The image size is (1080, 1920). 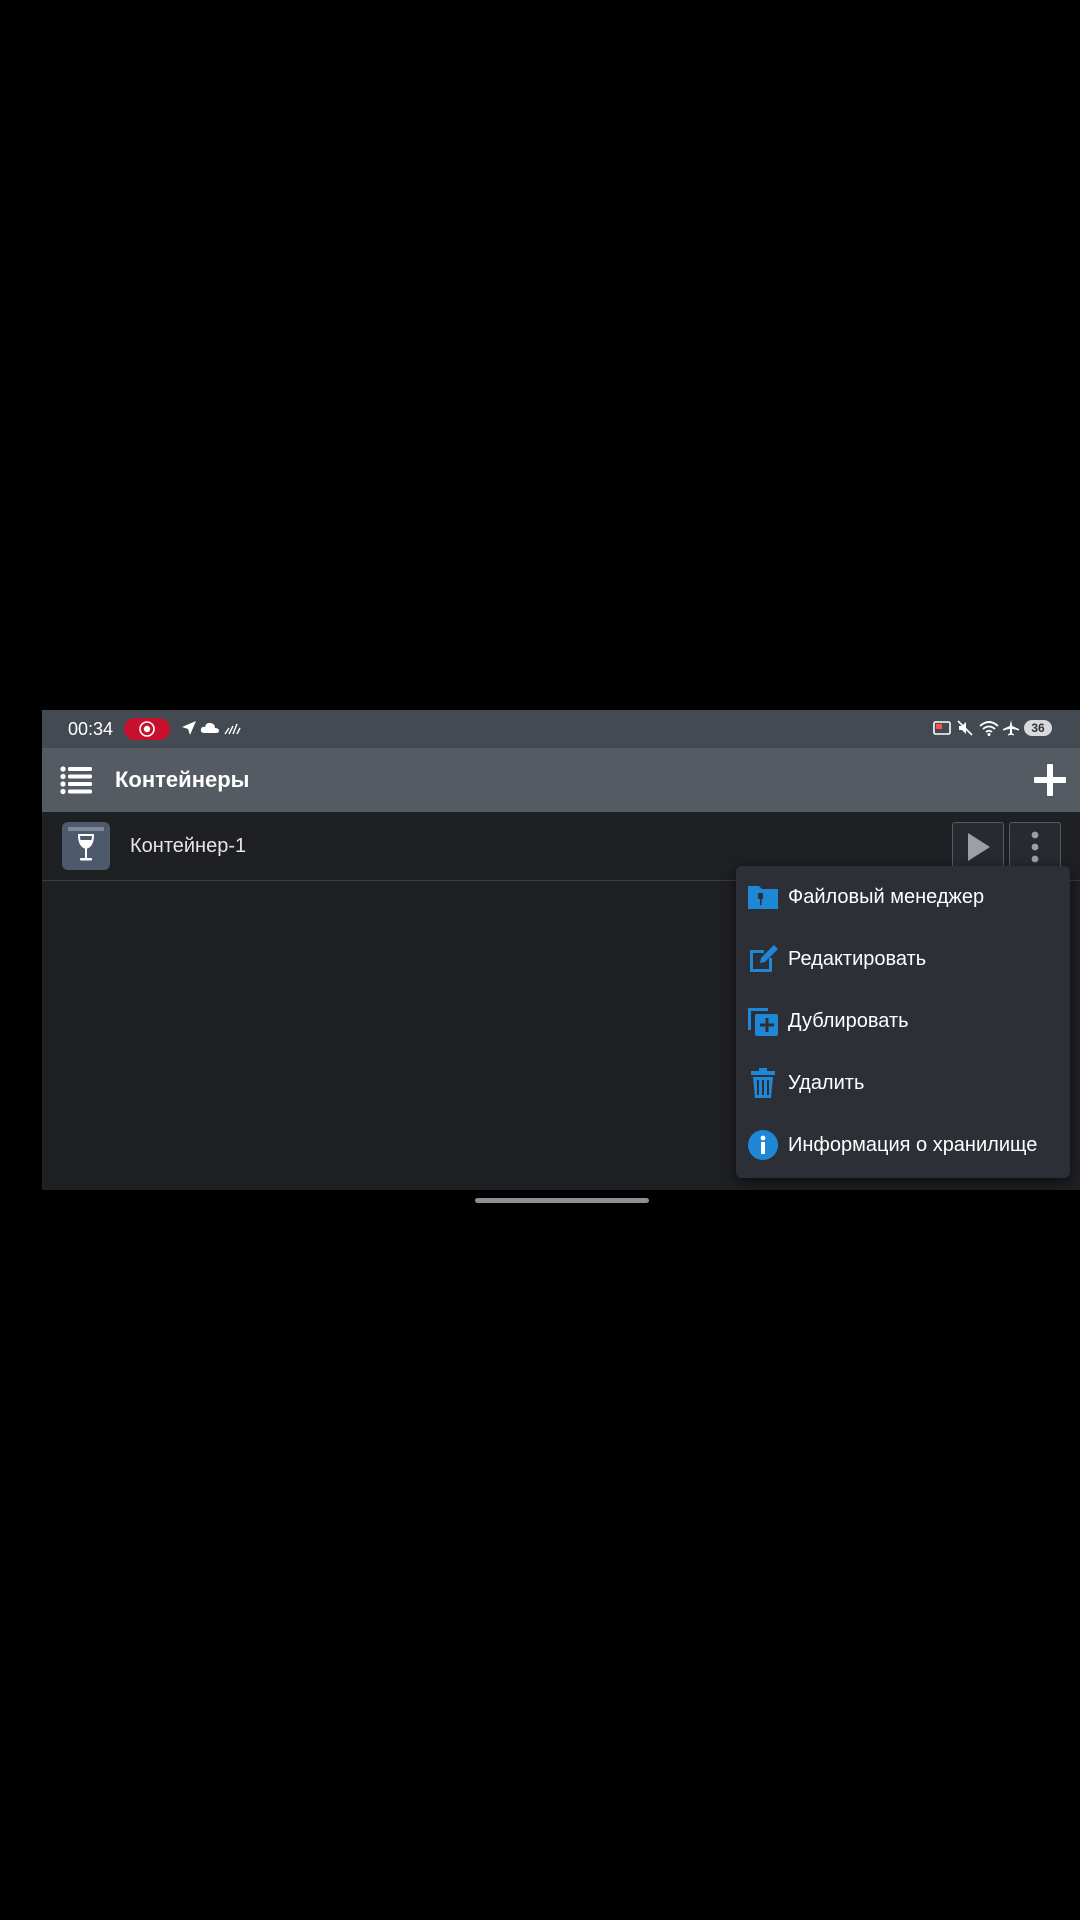 I want to click on list-menu-icon, so click(x=76, y=780).